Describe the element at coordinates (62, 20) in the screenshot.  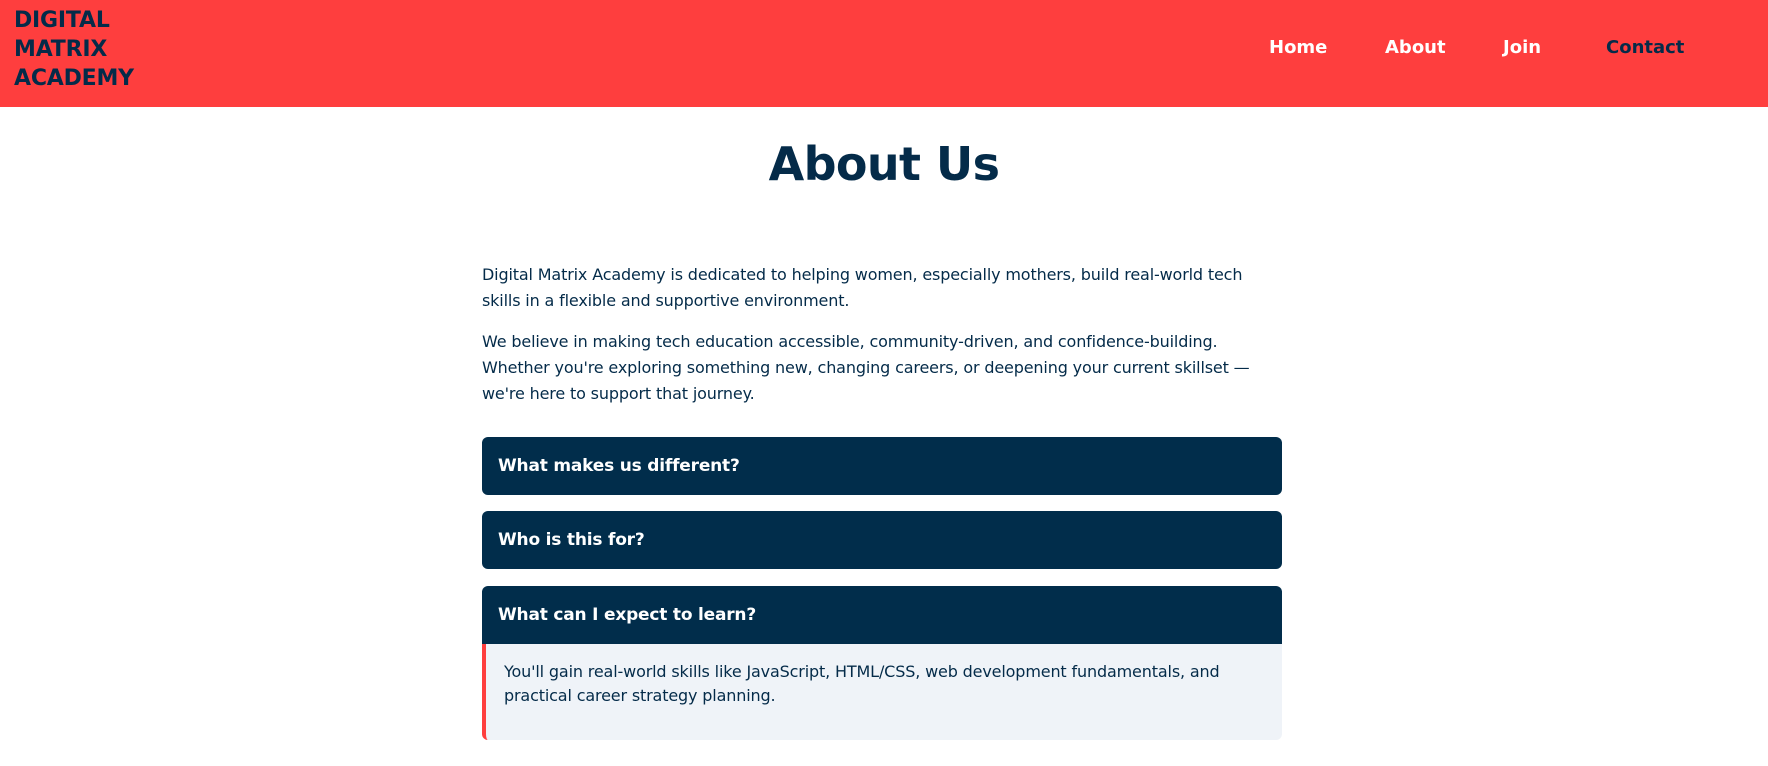
I see `logo-line: DIGITAL` at that location.